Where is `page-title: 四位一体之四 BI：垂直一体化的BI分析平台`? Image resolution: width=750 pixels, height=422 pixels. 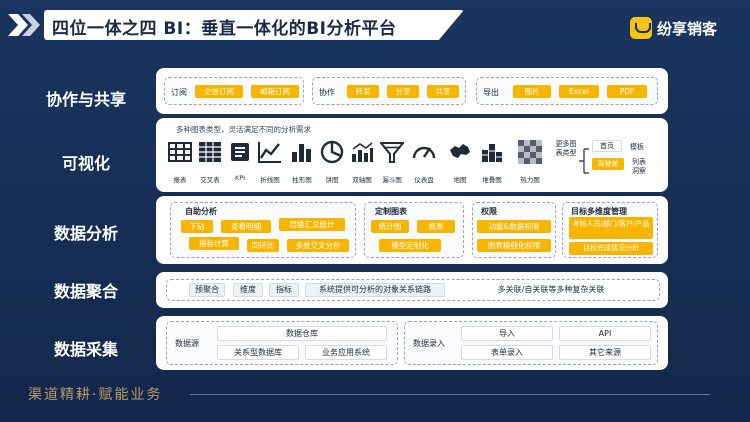
page-title: 四位一体之四 BI：垂直一体化的BI分析平台 is located at coordinates (224, 29).